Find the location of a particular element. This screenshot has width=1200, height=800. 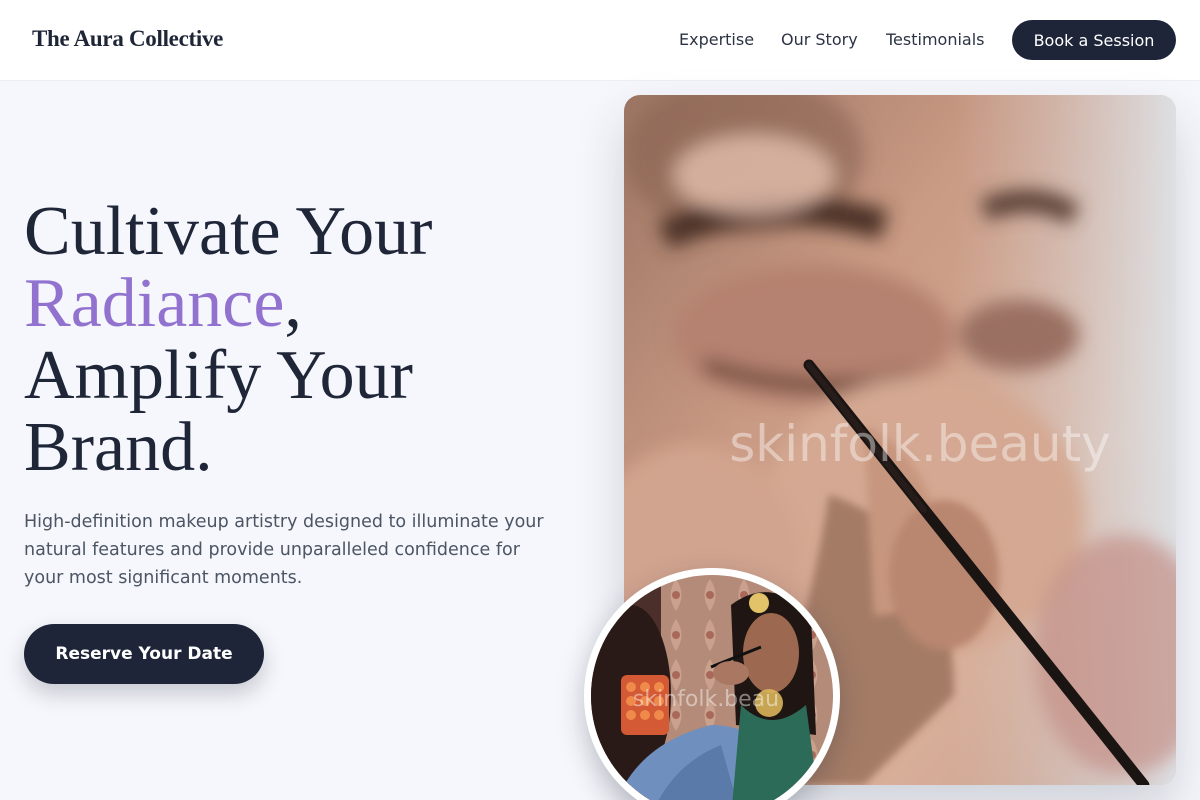

brand-logo: The Aura Collective is located at coordinates (127, 39).